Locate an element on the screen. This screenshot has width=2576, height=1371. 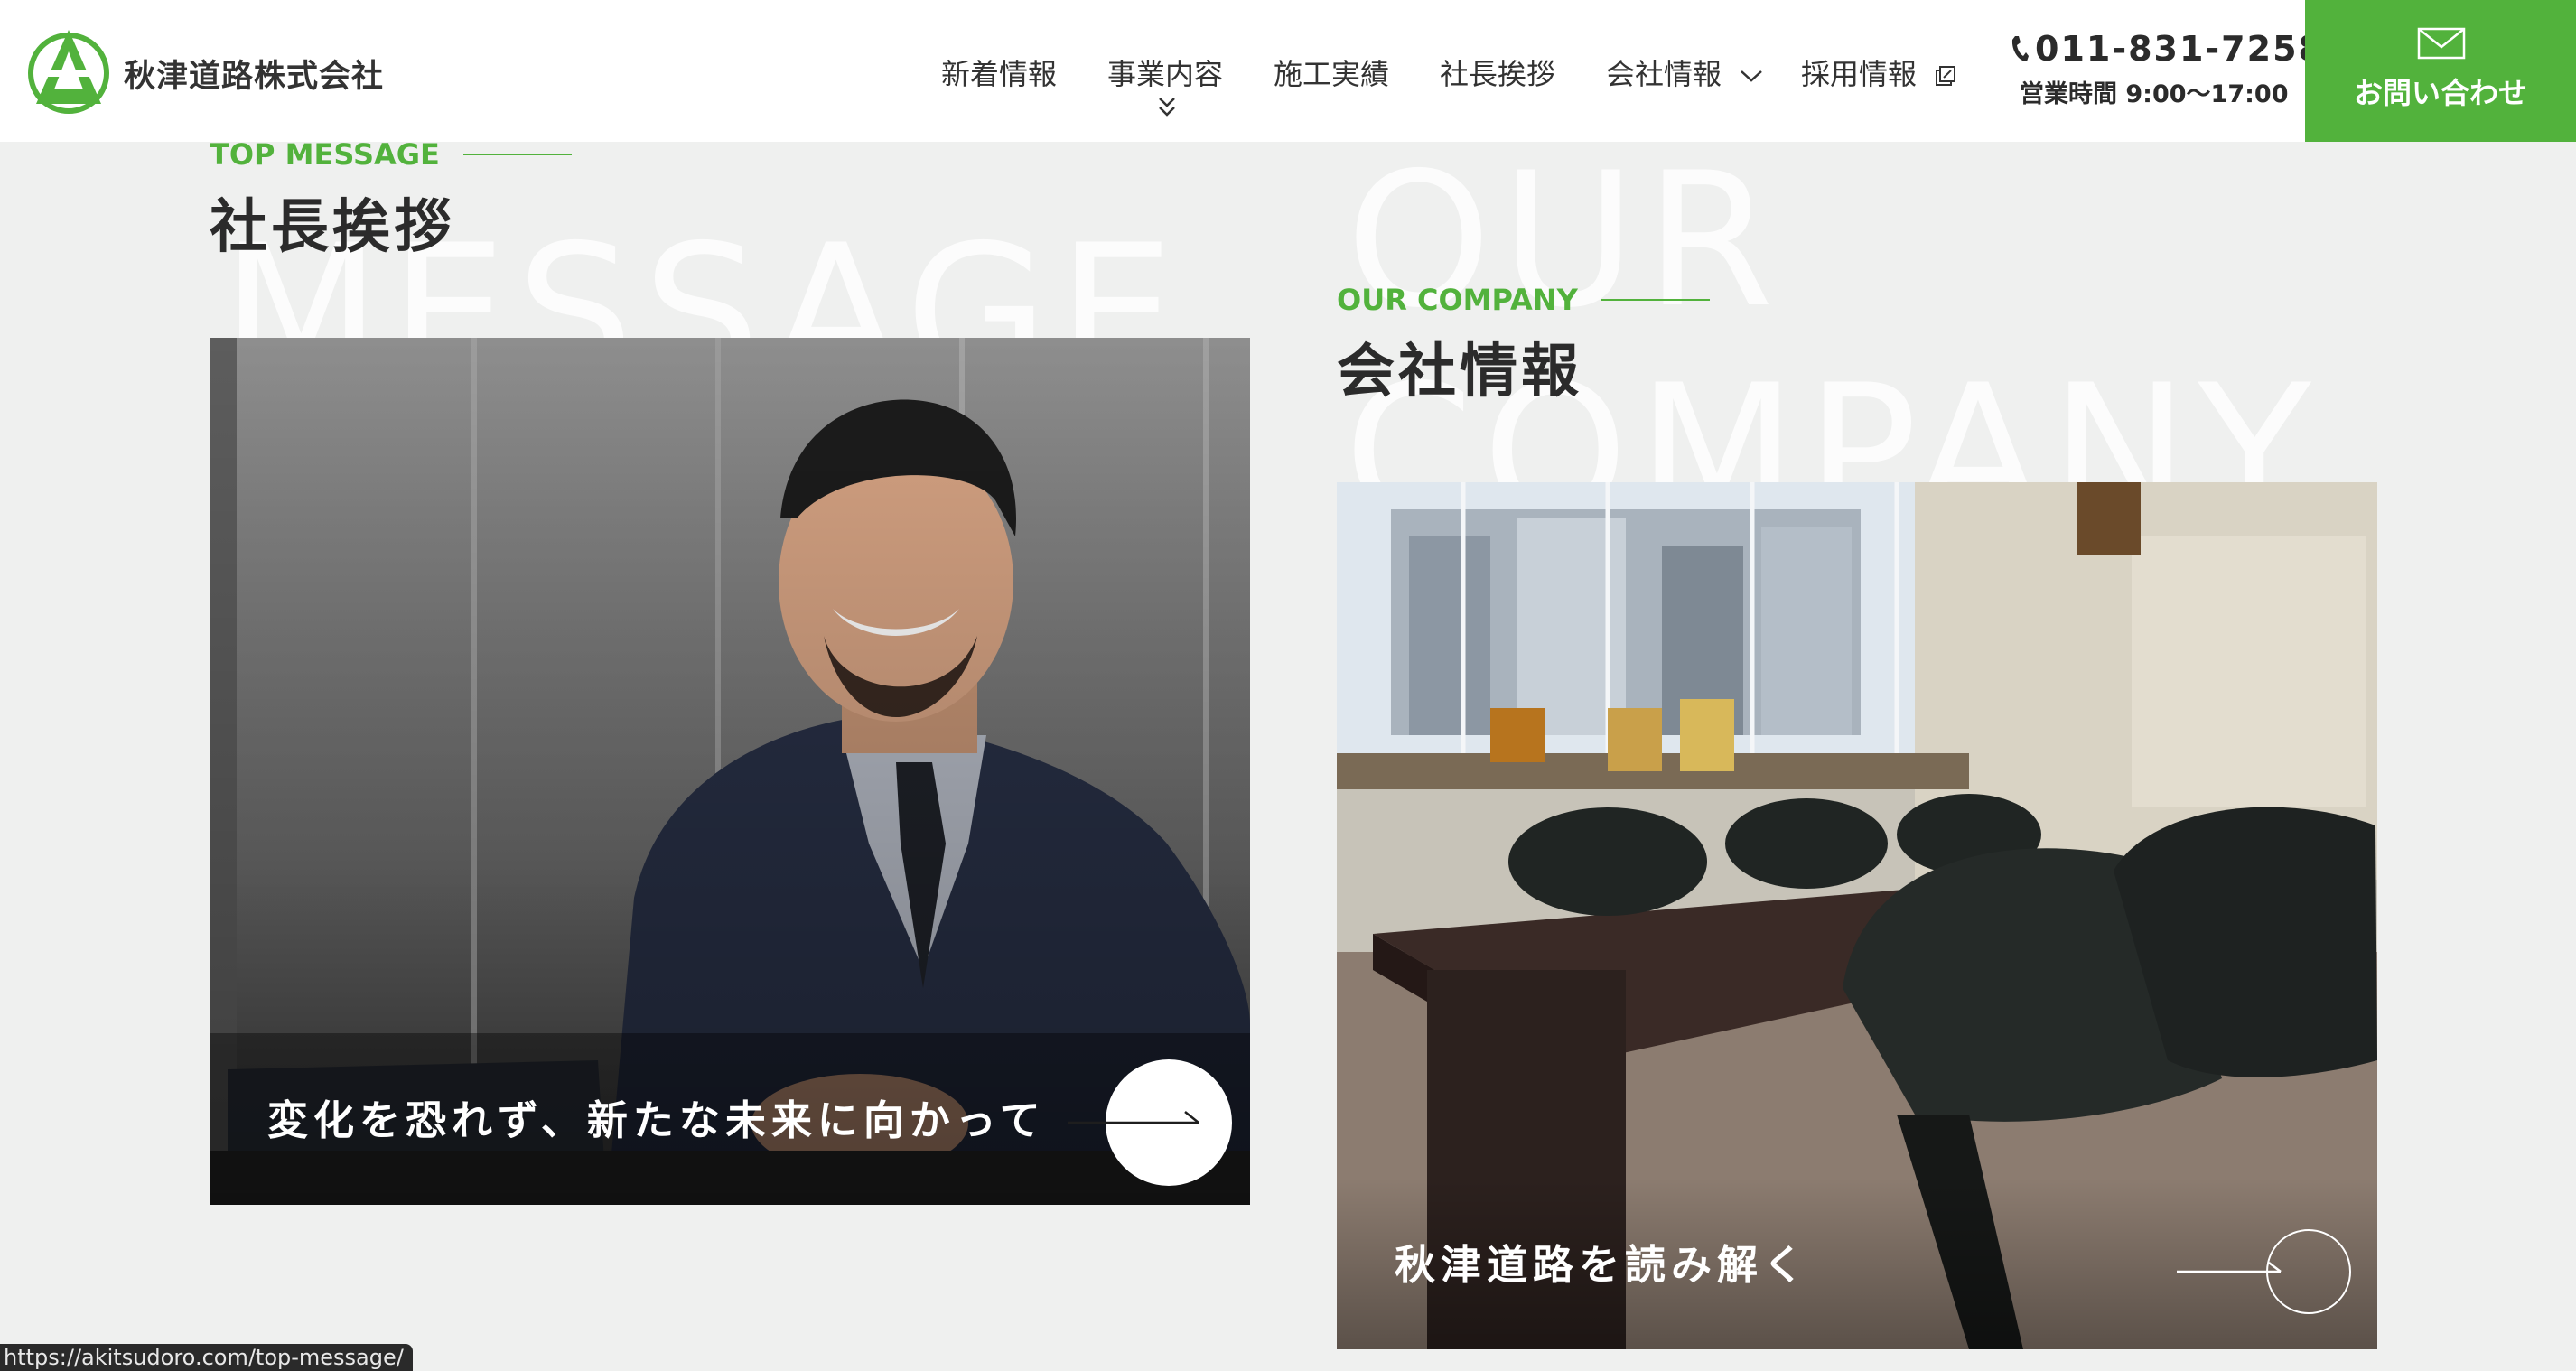
status-bar-url: https://akitsudoro.com/top-message/ is located at coordinates (206, 1357).